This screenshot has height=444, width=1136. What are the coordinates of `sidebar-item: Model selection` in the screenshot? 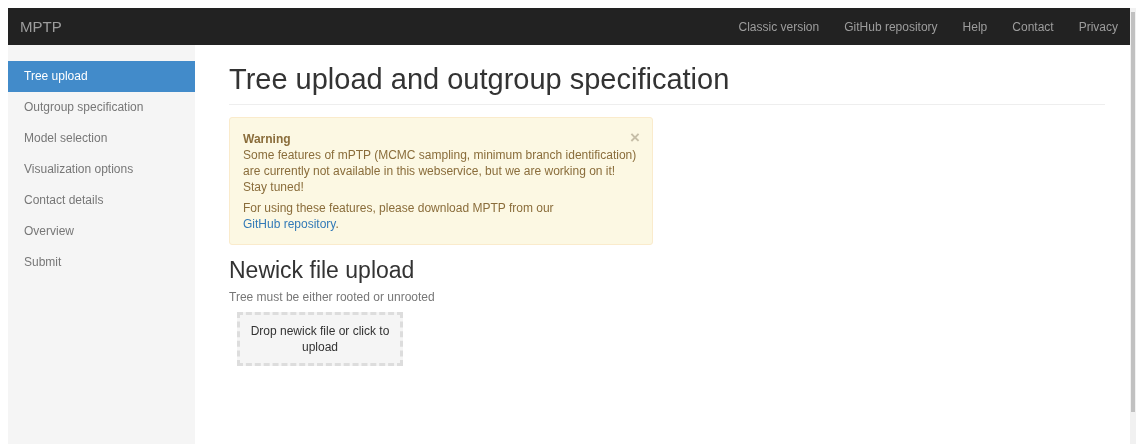 It's located at (101, 138).